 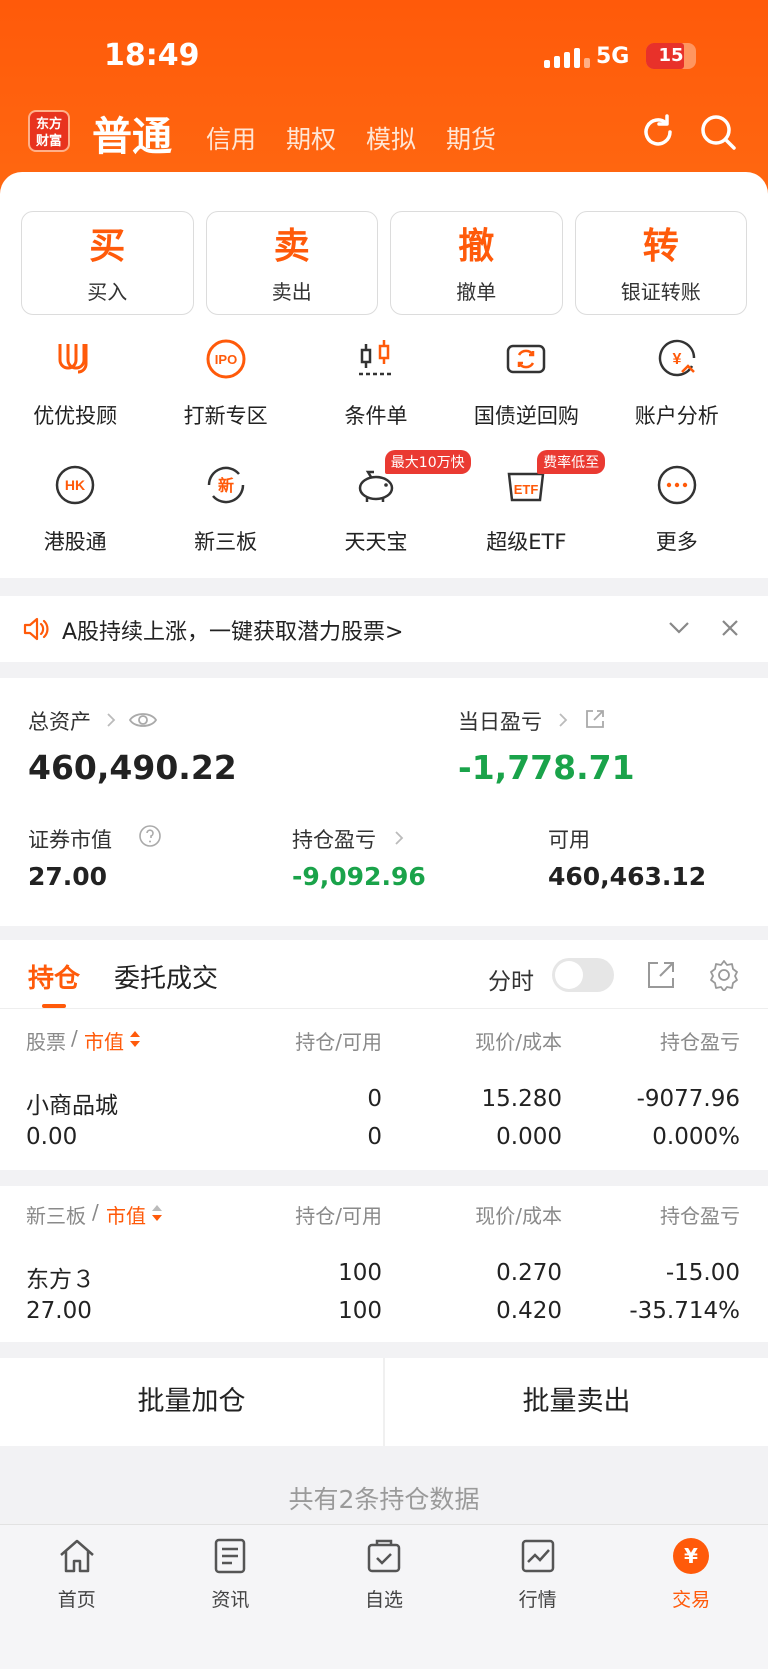 What do you see at coordinates (676, 358) in the screenshot?
I see `account-analysis-icon: ¥` at bounding box center [676, 358].